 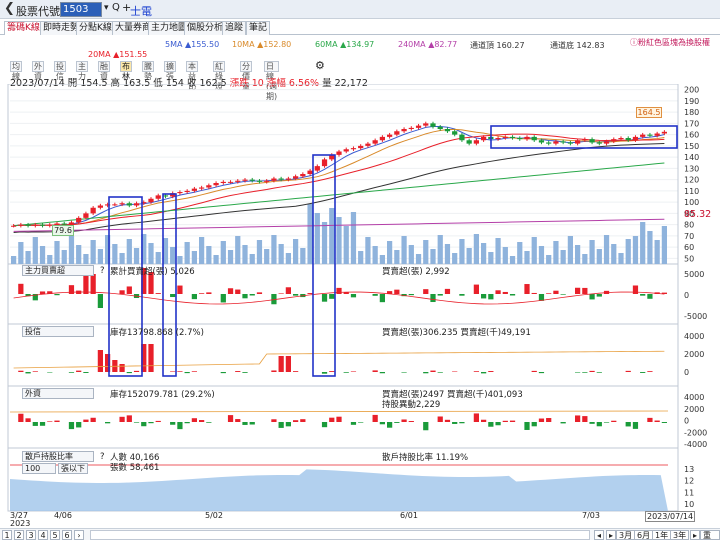 What do you see at coordinates (126, 71) in the screenshot?
I see `toolbar-bollinger: 布林` at bounding box center [126, 71].